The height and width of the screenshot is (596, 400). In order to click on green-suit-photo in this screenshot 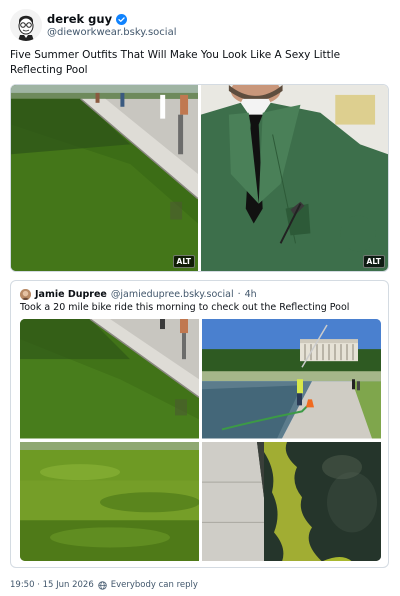, I will do `click(294, 178)`.